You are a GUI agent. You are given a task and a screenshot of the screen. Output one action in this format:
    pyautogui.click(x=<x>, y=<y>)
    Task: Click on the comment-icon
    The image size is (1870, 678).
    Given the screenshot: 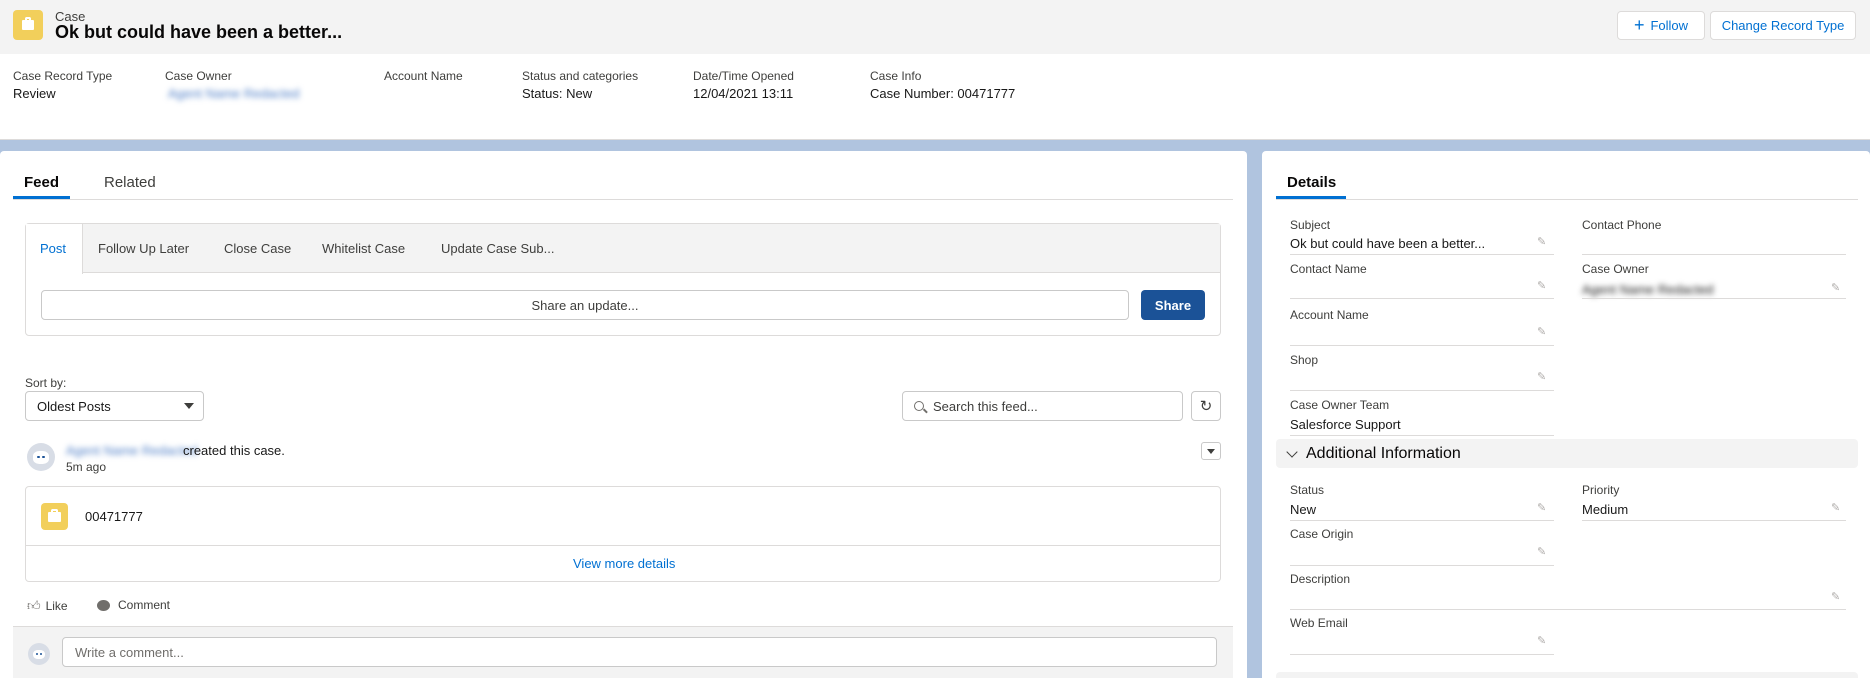 What is the action you would take?
    pyautogui.click(x=103, y=605)
    